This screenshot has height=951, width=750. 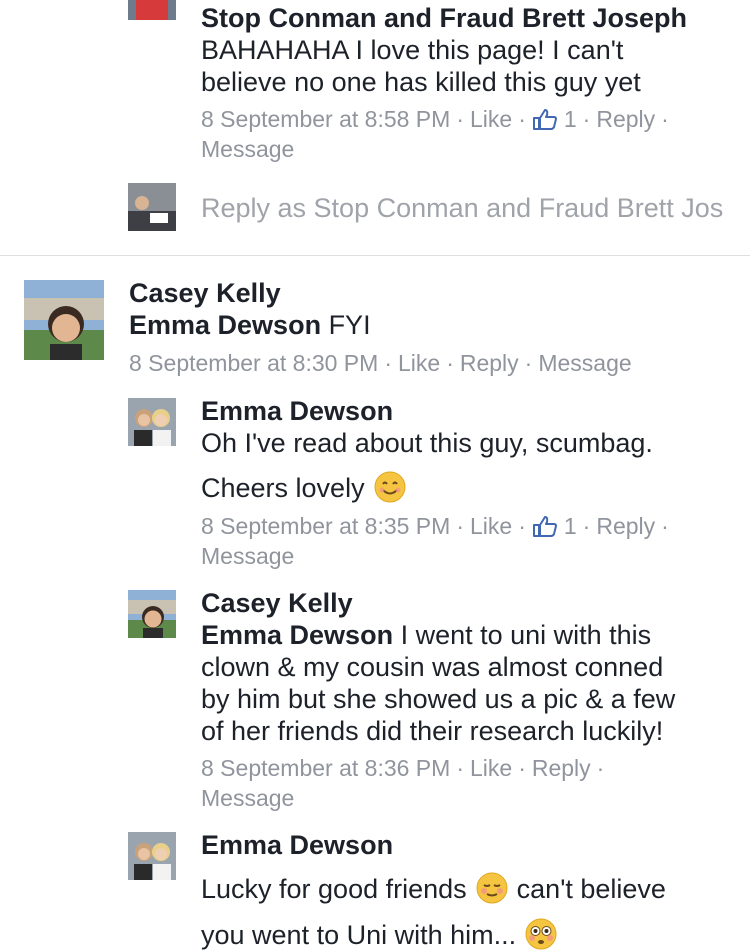 I want to click on reply-text-line: Emma Dewson I went to uni with this, so click(x=426, y=635).